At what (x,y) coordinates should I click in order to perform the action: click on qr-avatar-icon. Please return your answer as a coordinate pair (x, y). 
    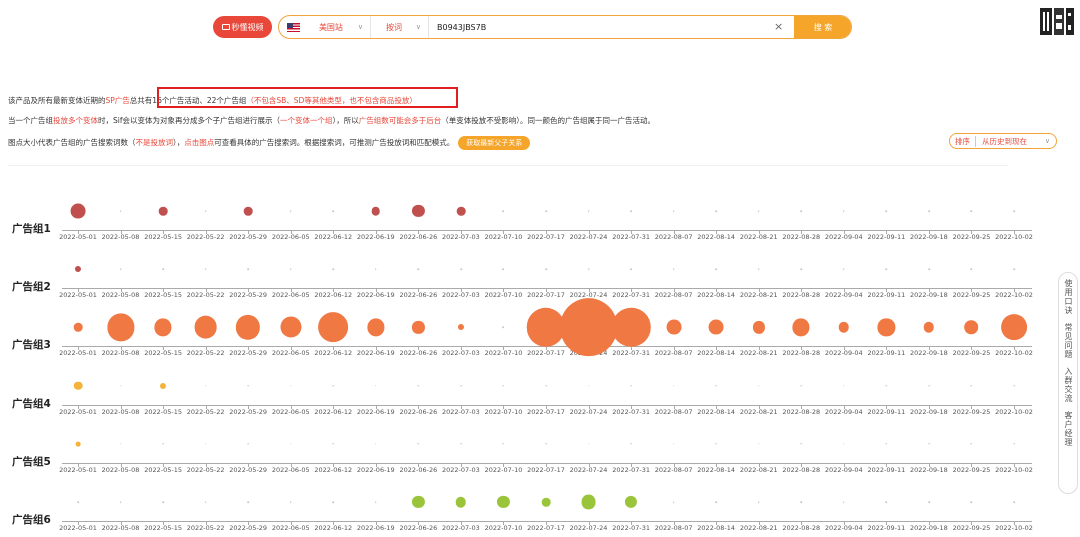
    Looking at the image, I should click on (1057, 22).